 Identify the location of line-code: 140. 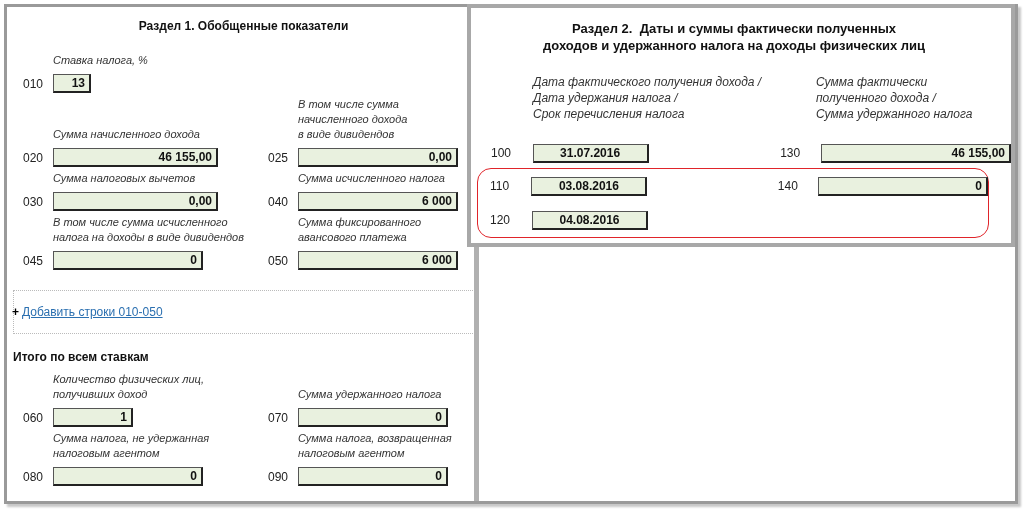
(788, 186).